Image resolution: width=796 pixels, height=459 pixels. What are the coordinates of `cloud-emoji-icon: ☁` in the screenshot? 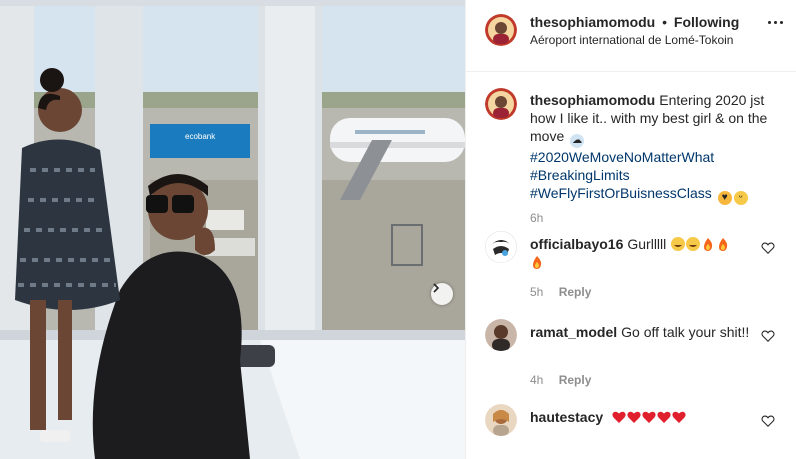 It's located at (577, 141).